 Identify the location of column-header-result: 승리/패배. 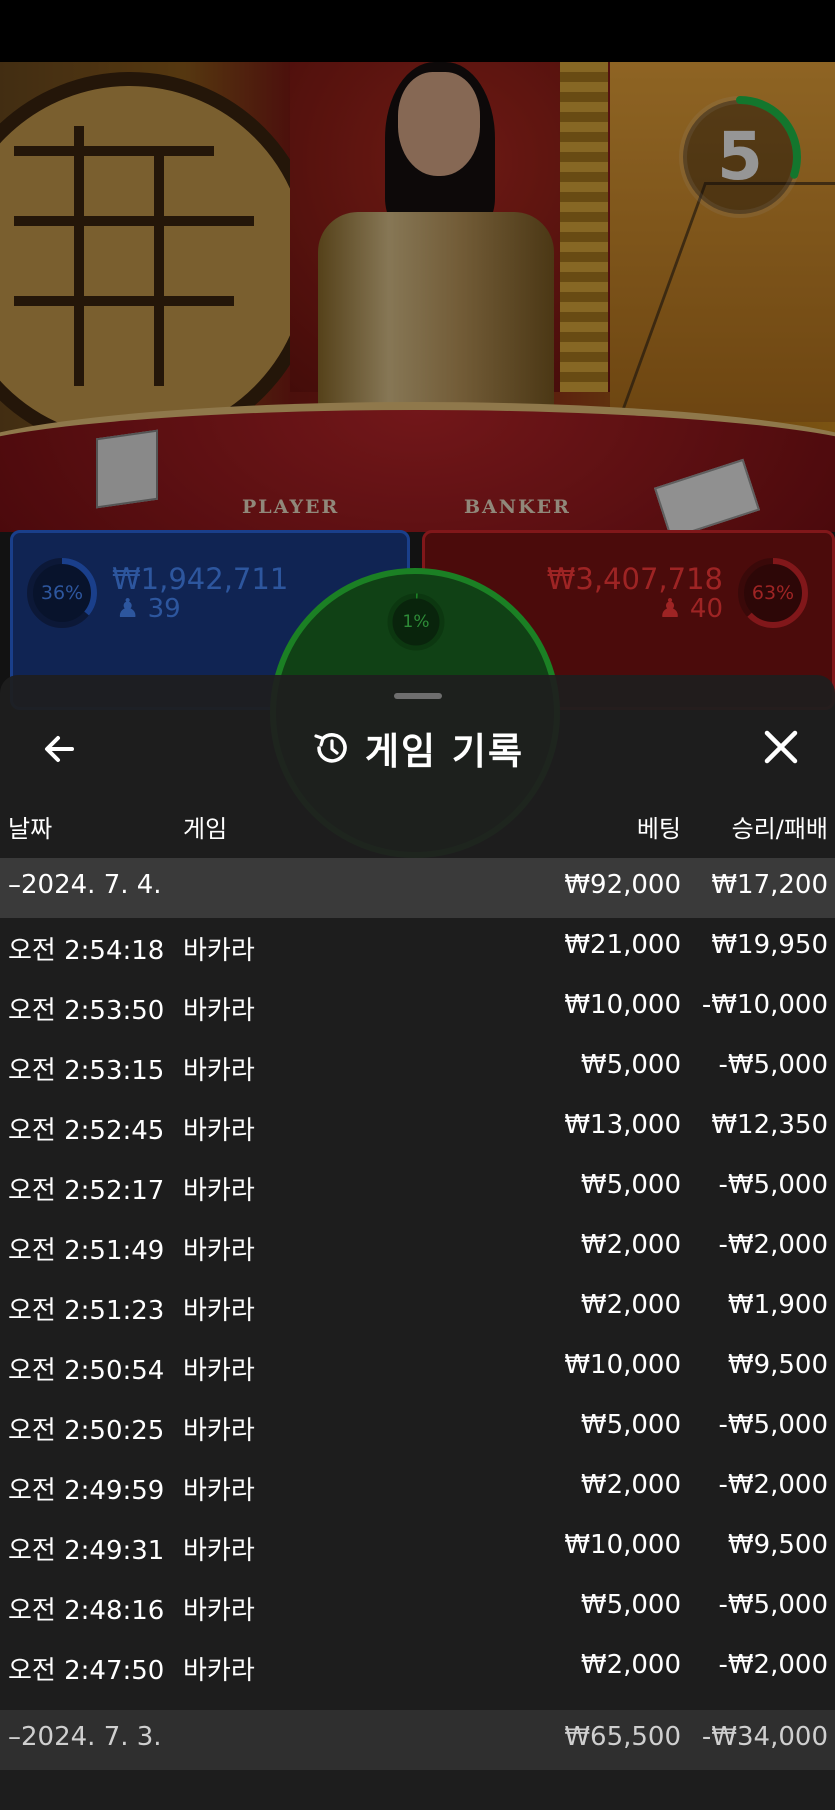
(779, 829).